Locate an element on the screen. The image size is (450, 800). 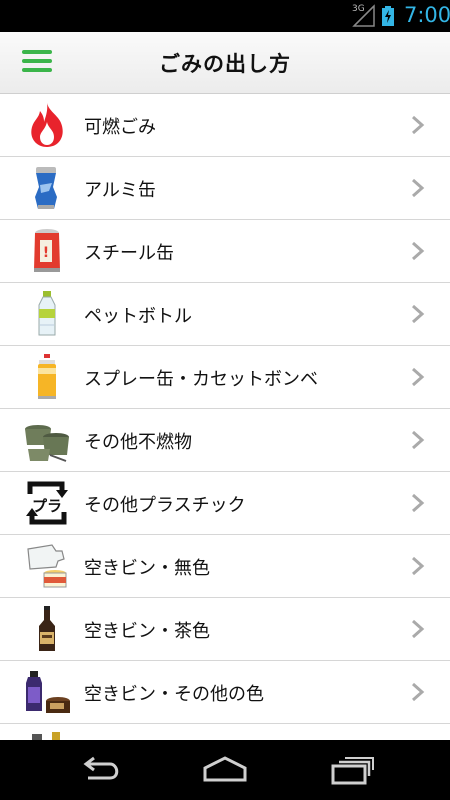
pet-bottle-icon is located at coordinates (47, 313).